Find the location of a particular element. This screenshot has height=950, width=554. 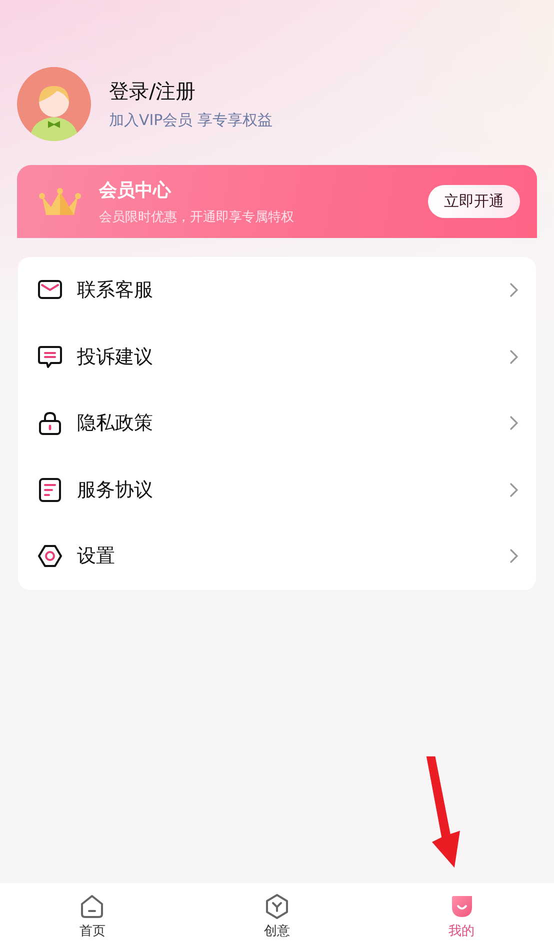

login-link: 登录/注册 is located at coordinates (190, 91).